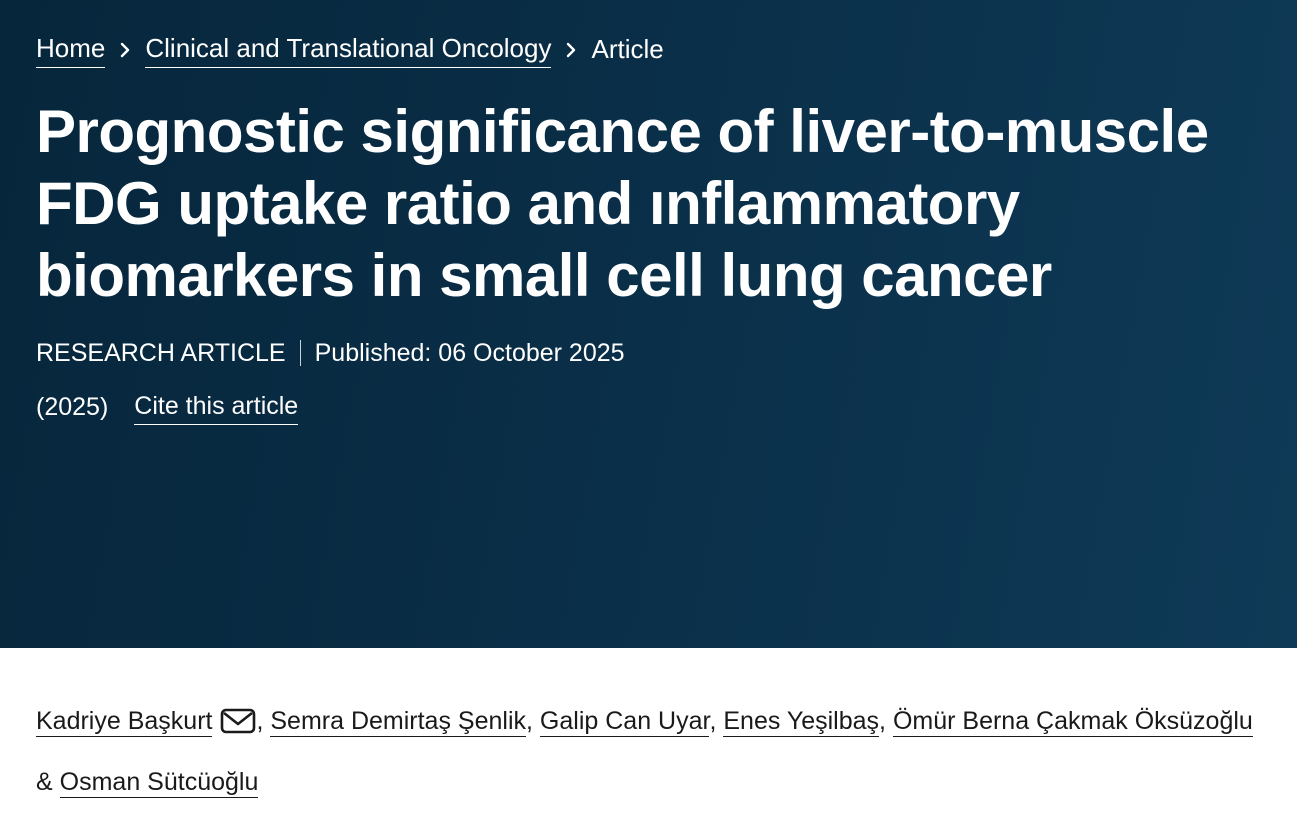 This screenshot has width=1297, height=821. I want to click on author-link: Galip Can Uyar, so click(624, 722).